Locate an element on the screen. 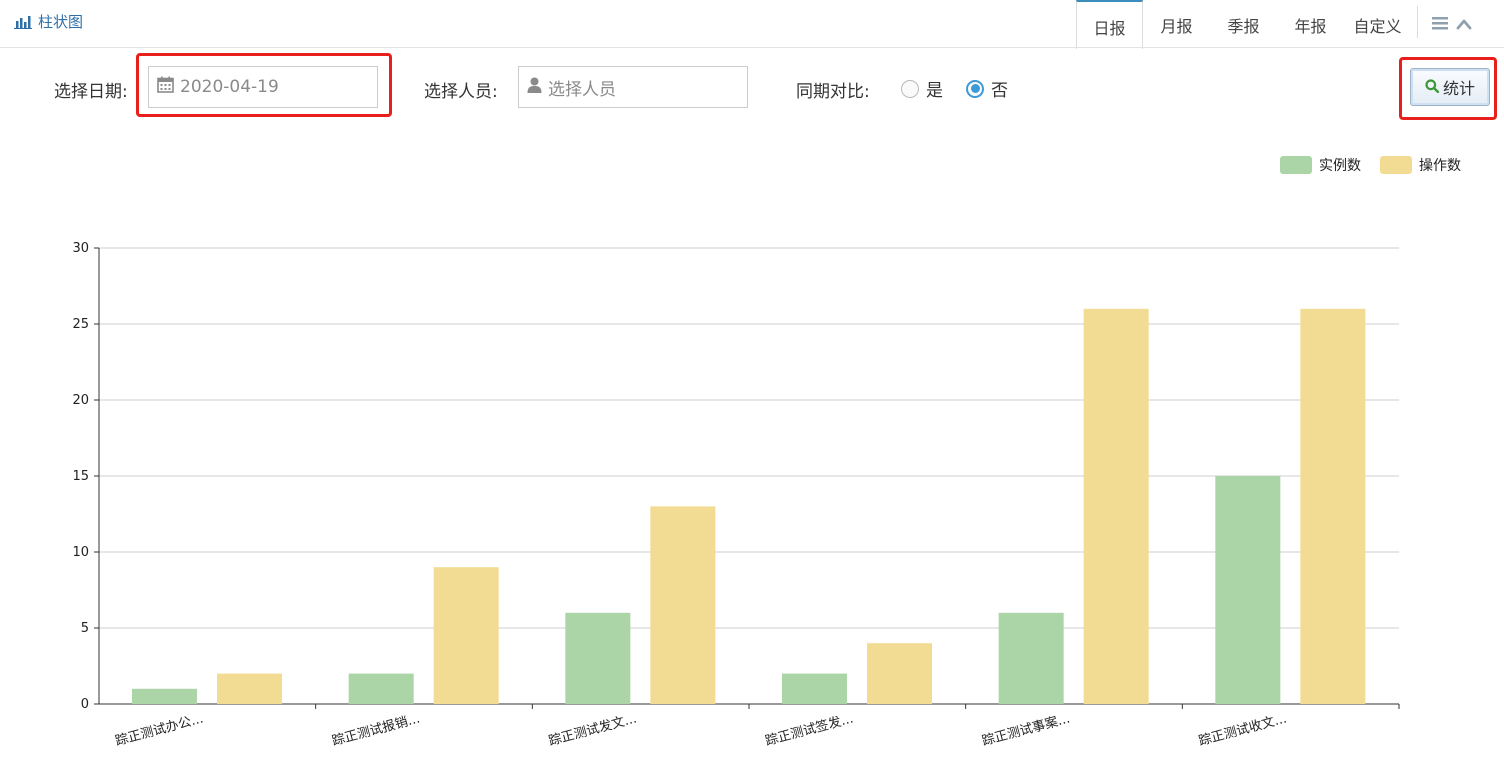 The height and width of the screenshot is (765, 1504). person-label: 选择人员: is located at coordinates (461, 92).